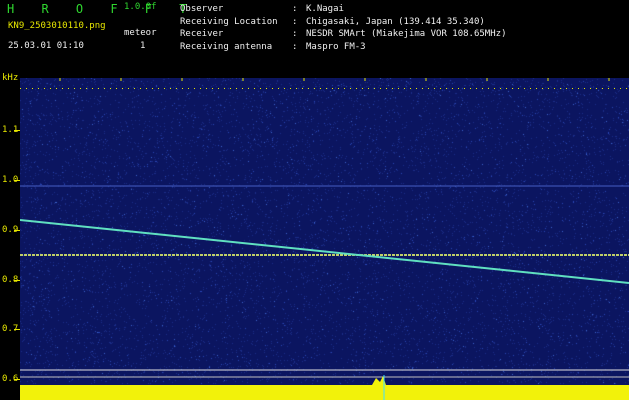 This screenshot has width=629, height=400. What do you see at coordinates (324, 88) in the screenshot?
I see `minute-dots` at bounding box center [324, 88].